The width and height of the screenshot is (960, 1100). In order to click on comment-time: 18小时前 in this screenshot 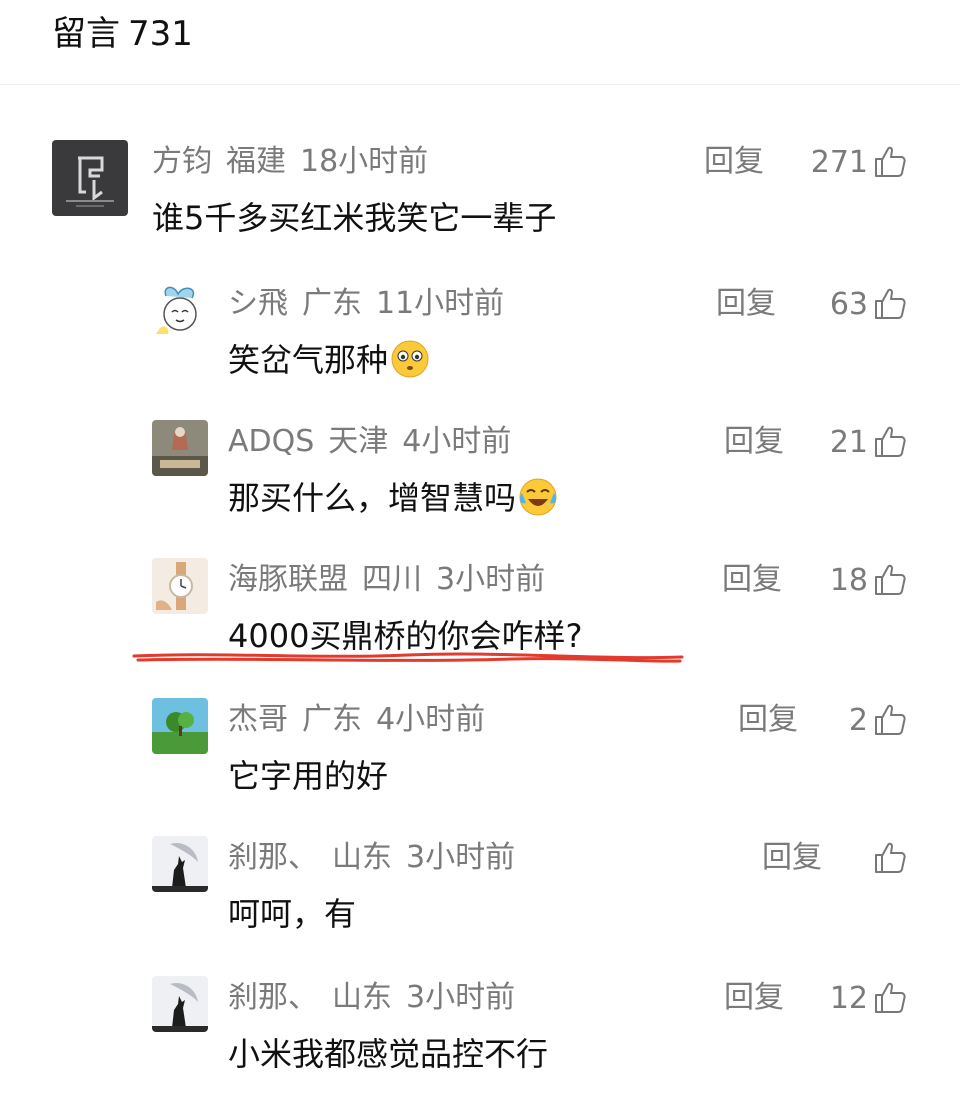, I will do `click(364, 161)`.